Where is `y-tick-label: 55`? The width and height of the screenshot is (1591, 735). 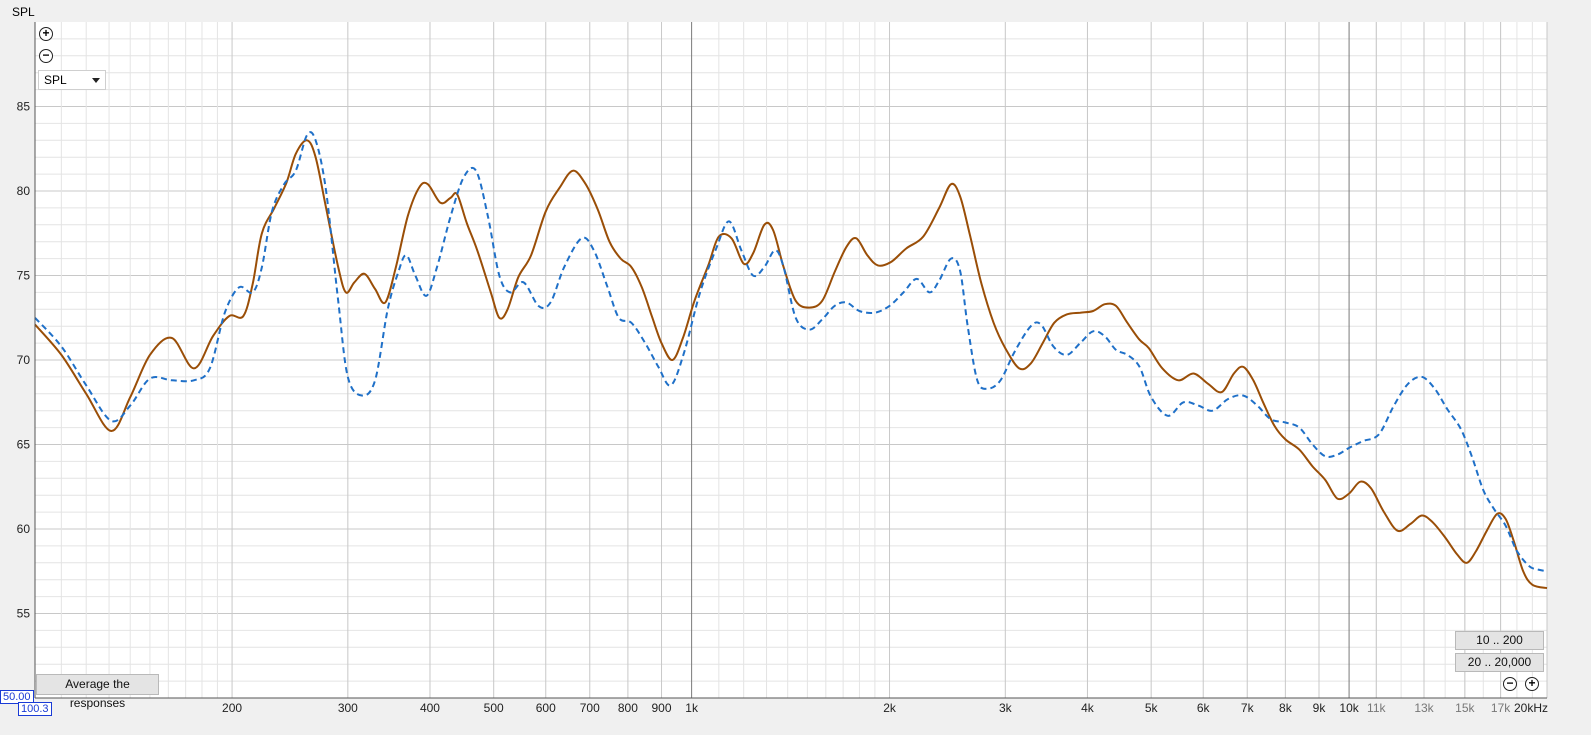
y-tick-label: 55 is located at coordinates (24, 614).